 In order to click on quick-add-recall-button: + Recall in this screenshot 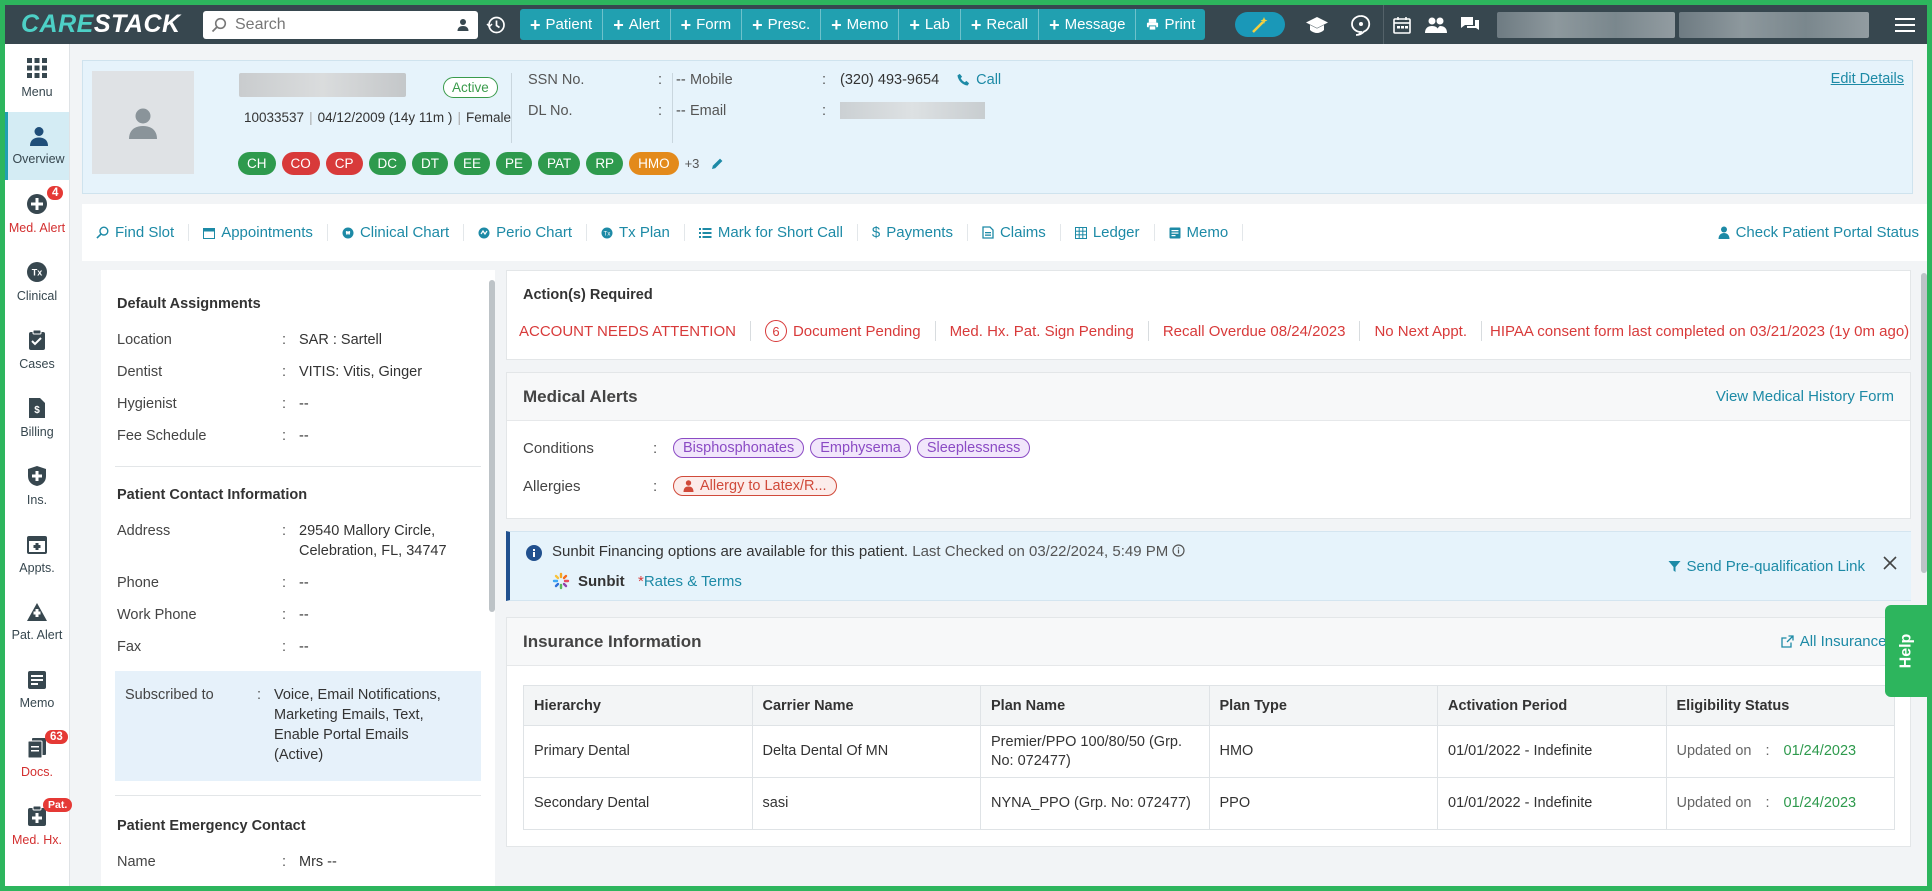, I will do `click(1000, 24)`.